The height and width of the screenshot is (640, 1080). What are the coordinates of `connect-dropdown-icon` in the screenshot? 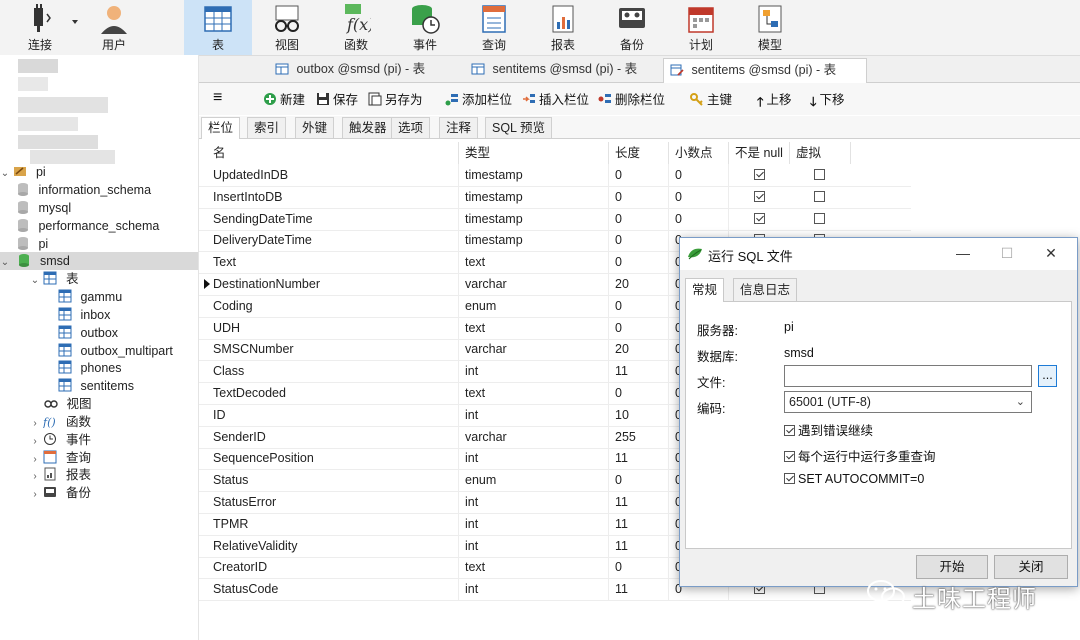 It's located at (75, 22).